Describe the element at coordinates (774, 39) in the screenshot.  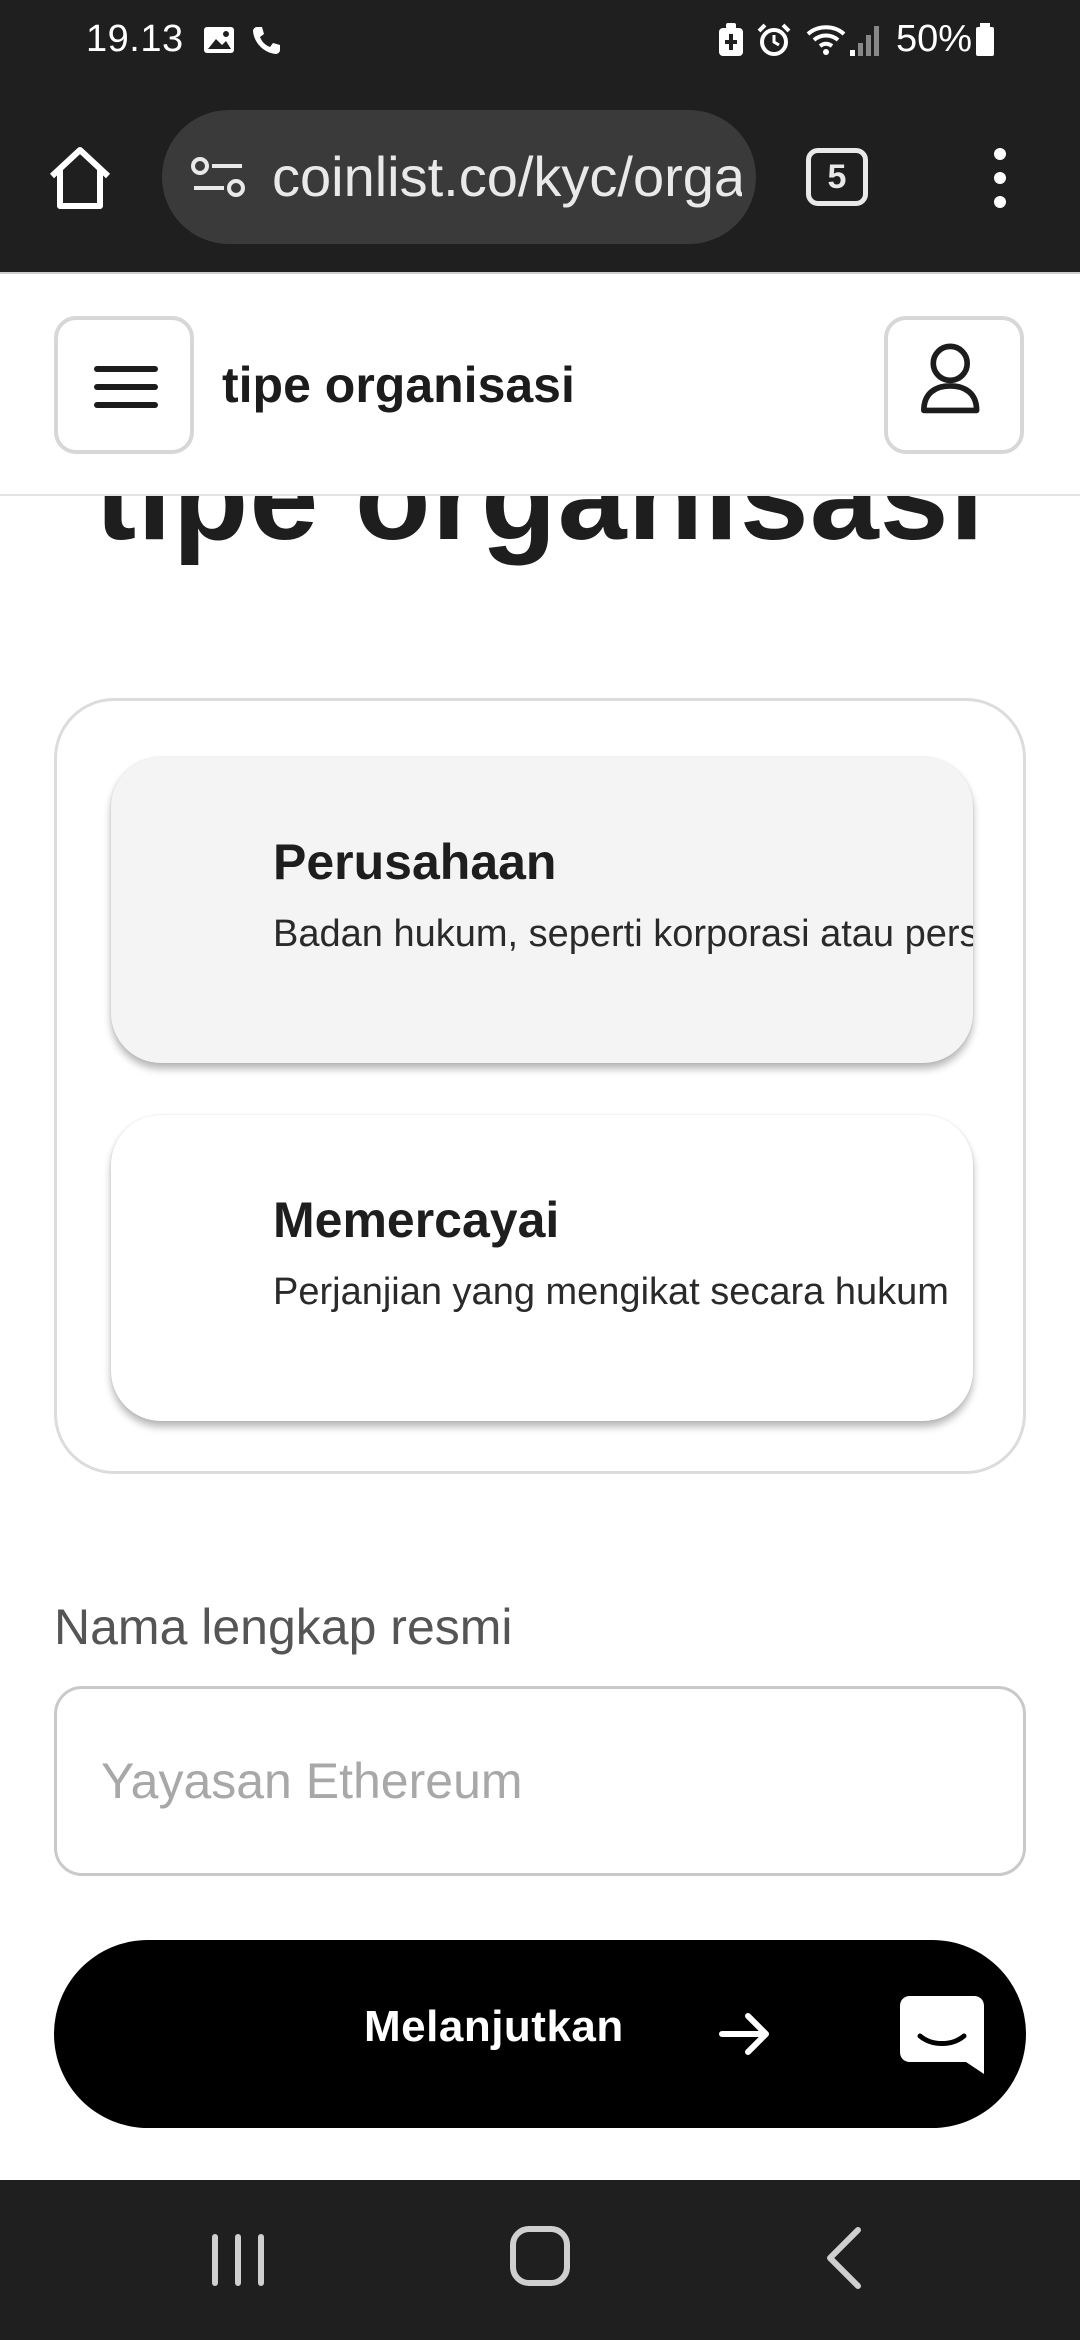
I see `alarm-icon` at that location.